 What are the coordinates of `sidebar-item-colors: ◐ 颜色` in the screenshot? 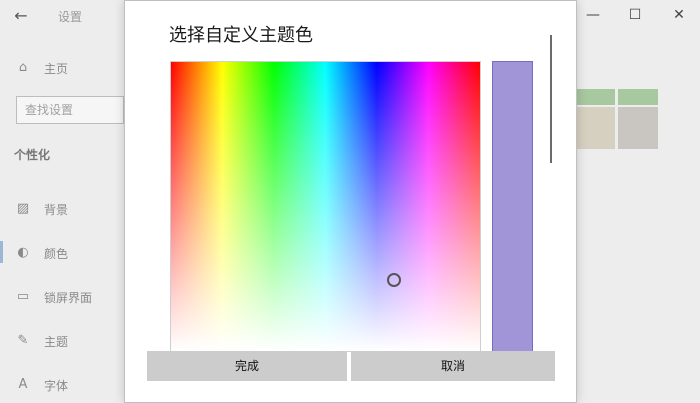 It's located at (62, 253).